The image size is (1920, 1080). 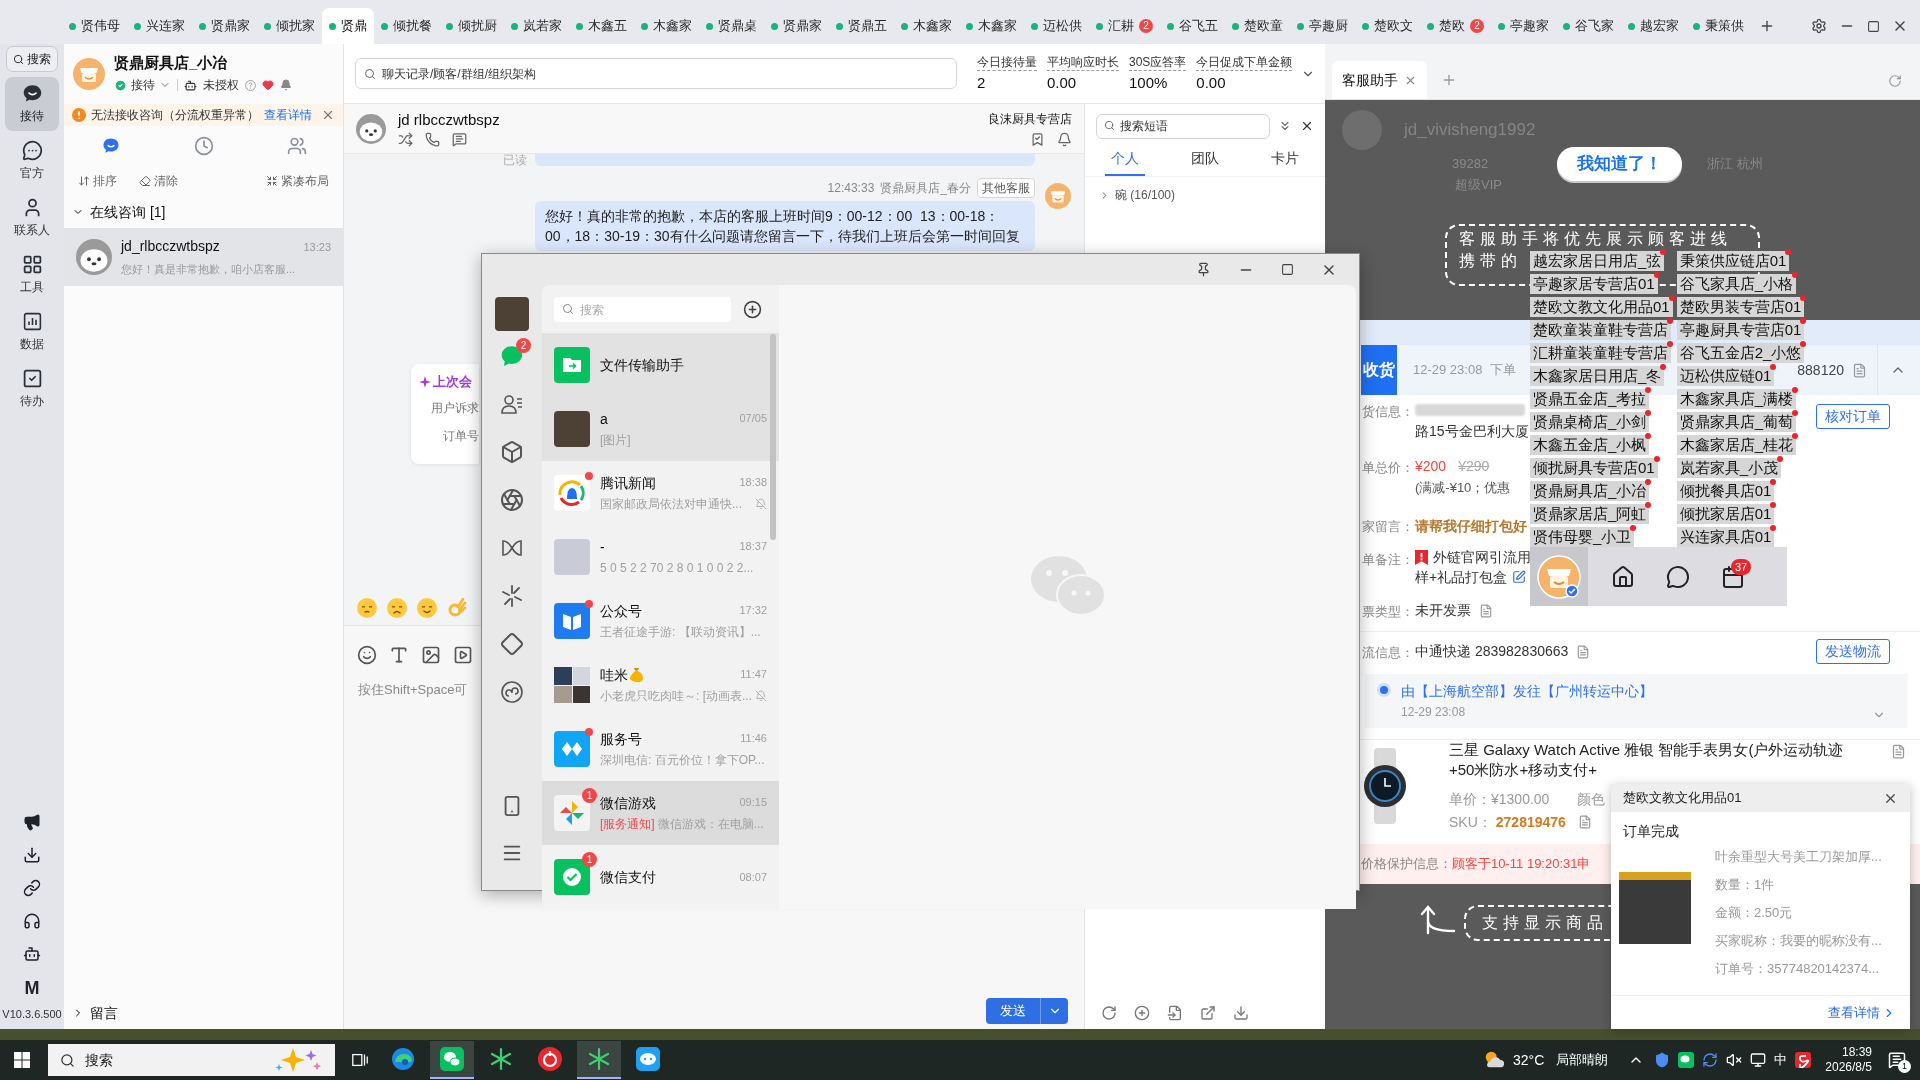 What do you see at coordinates (1710, 1060) in the screenshot?
I see `sync-icon` at bounding box center [1710, 1060].